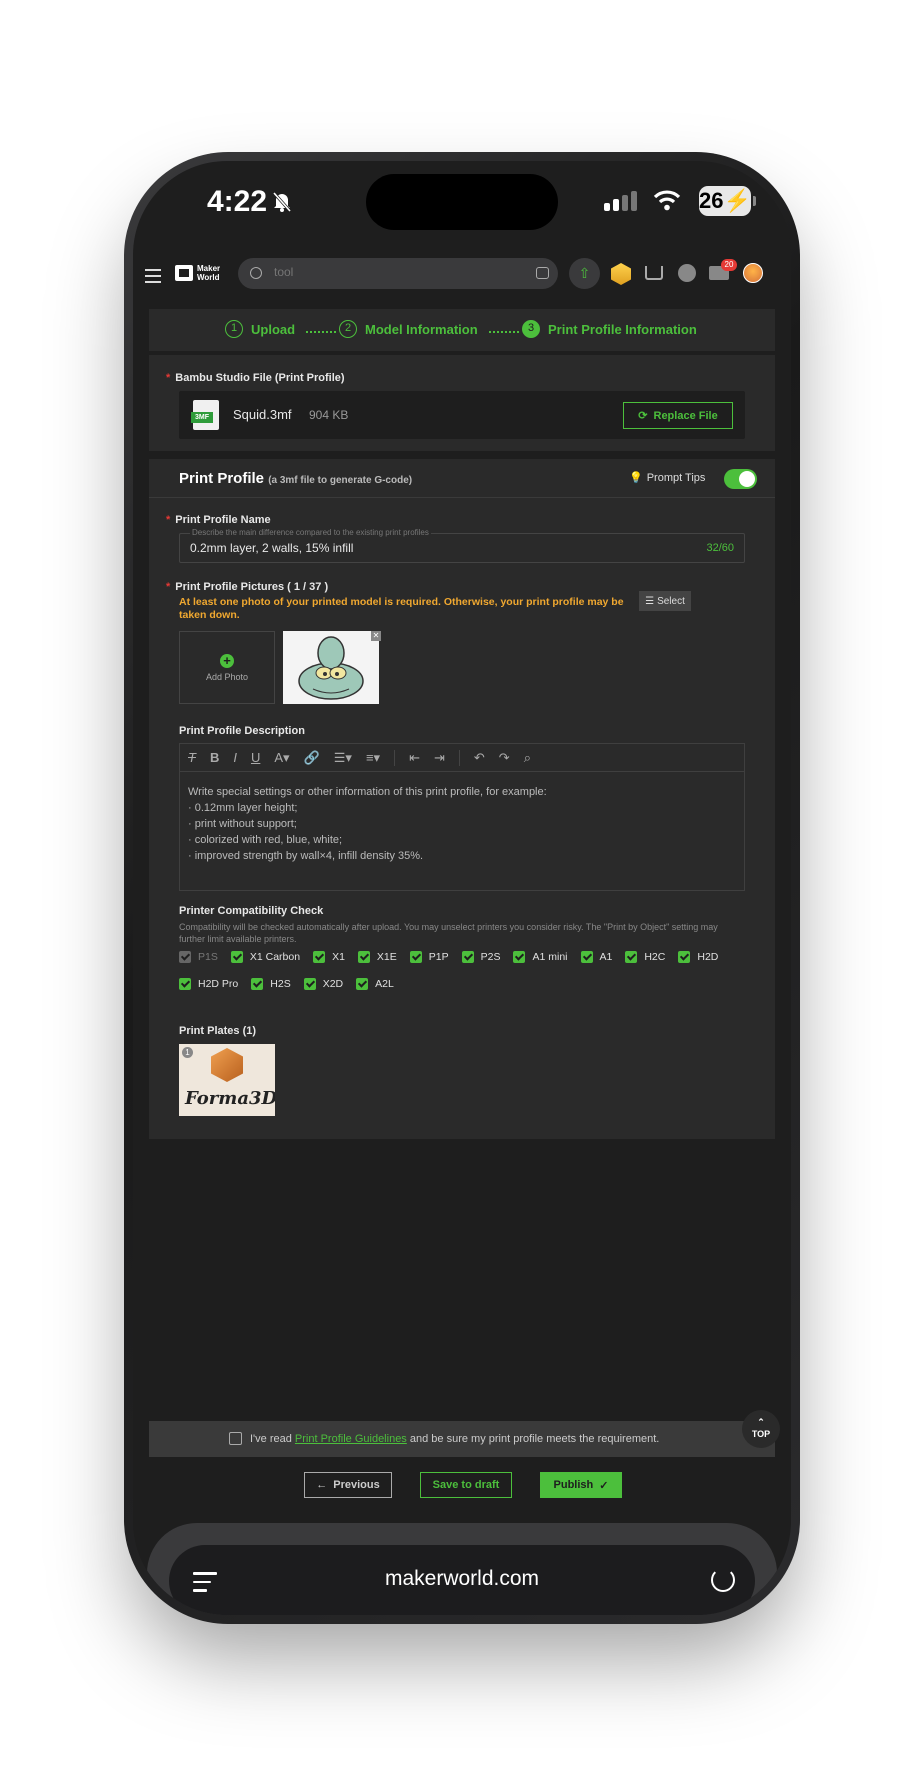  What do you see at coordinates (227, 1065) in the screenshot?
I see `forma3d-logo-box` at bounding box center [227, 1065].